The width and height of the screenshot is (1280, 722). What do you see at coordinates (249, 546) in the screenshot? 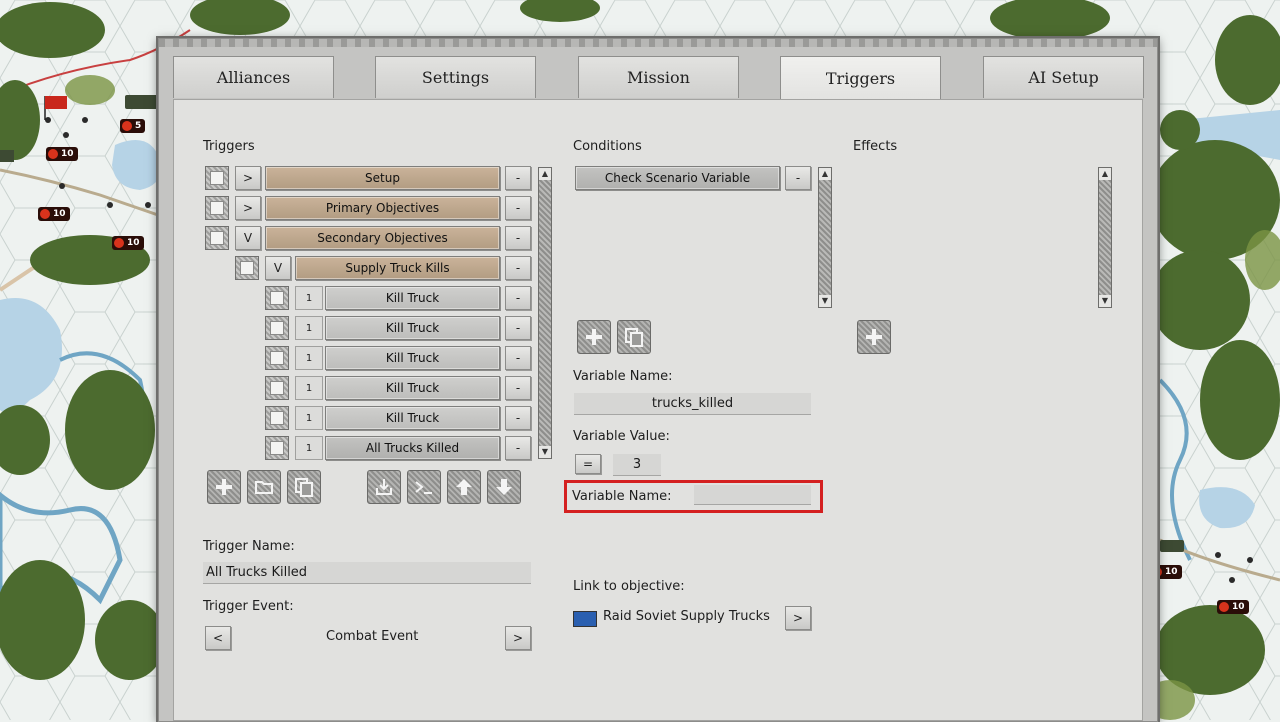
I see `trigger-name-label: Trigger Name:` at bounding box center [249, 546].